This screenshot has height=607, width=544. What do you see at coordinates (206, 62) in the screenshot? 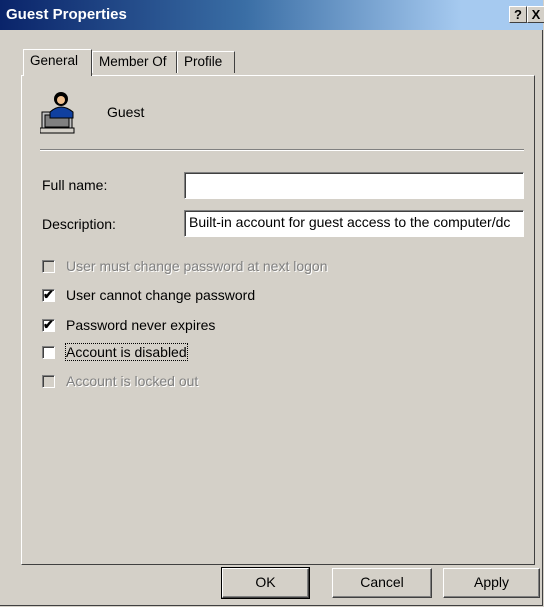
I see `tab-profile: Profile` at bounding box center [206, 62].